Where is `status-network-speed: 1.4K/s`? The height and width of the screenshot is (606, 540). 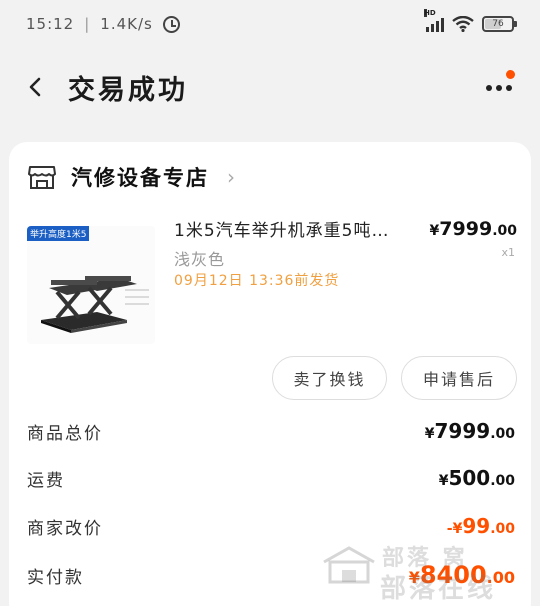
status-network-speed: 1.4K/s is located at coordinates (126, 24).